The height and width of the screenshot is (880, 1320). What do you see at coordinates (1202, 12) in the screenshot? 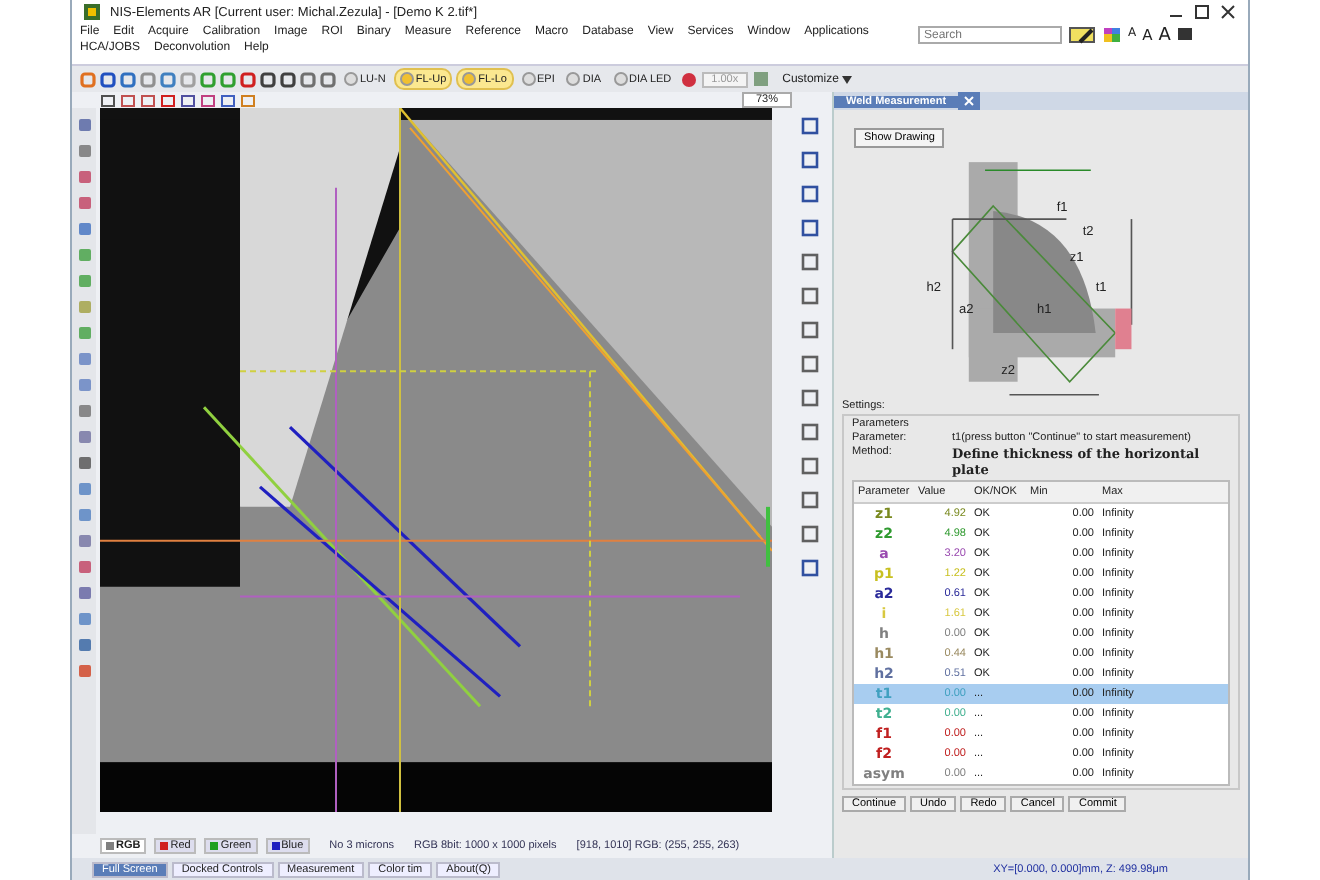
I see `maximize-icon` at bounding box center [1202, 12].